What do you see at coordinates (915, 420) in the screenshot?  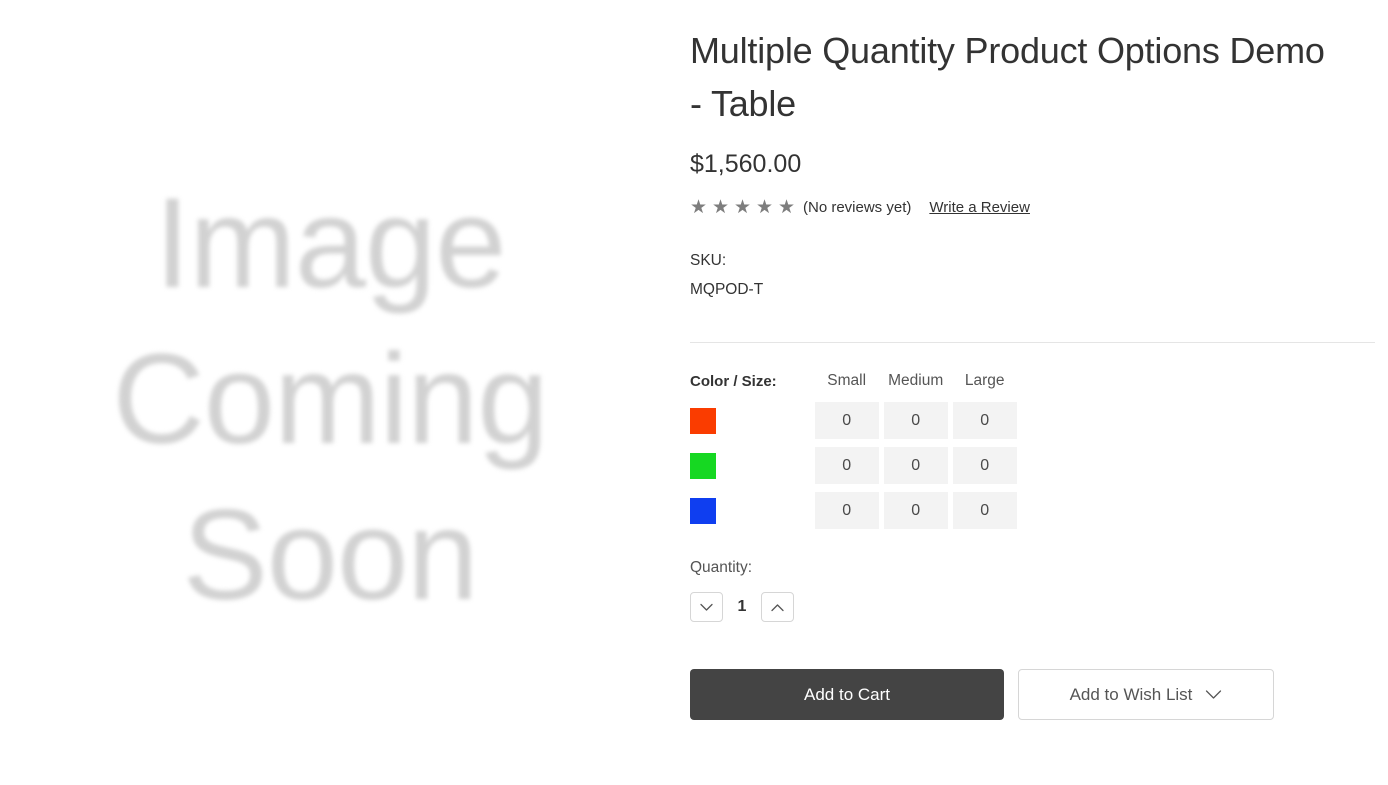 I see `quantity-input-orange-red-medium` at bounding box center [915, 420].